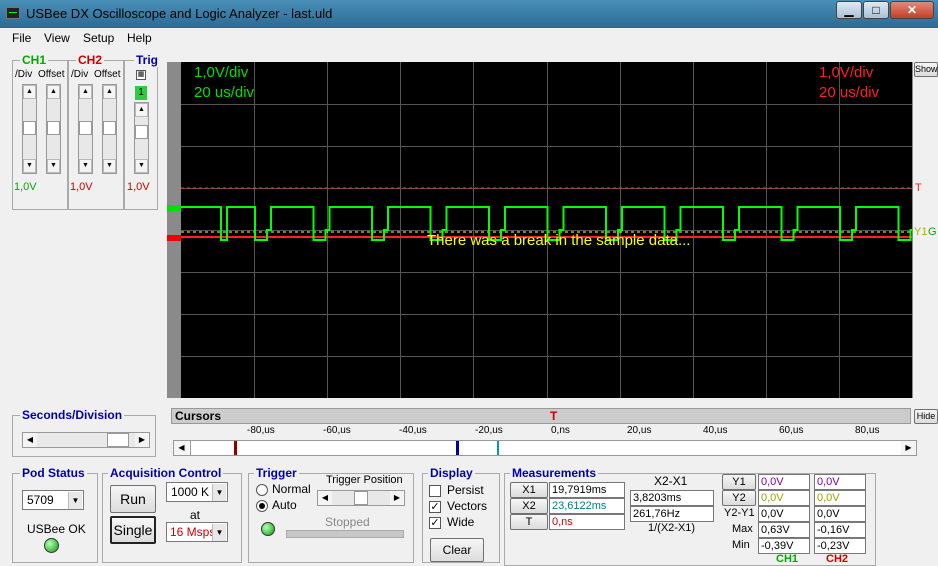  What do you see at coordinates (174, 238) in the screenshot?
I see `ch2-level-marker` at bounding box center [174, 238].